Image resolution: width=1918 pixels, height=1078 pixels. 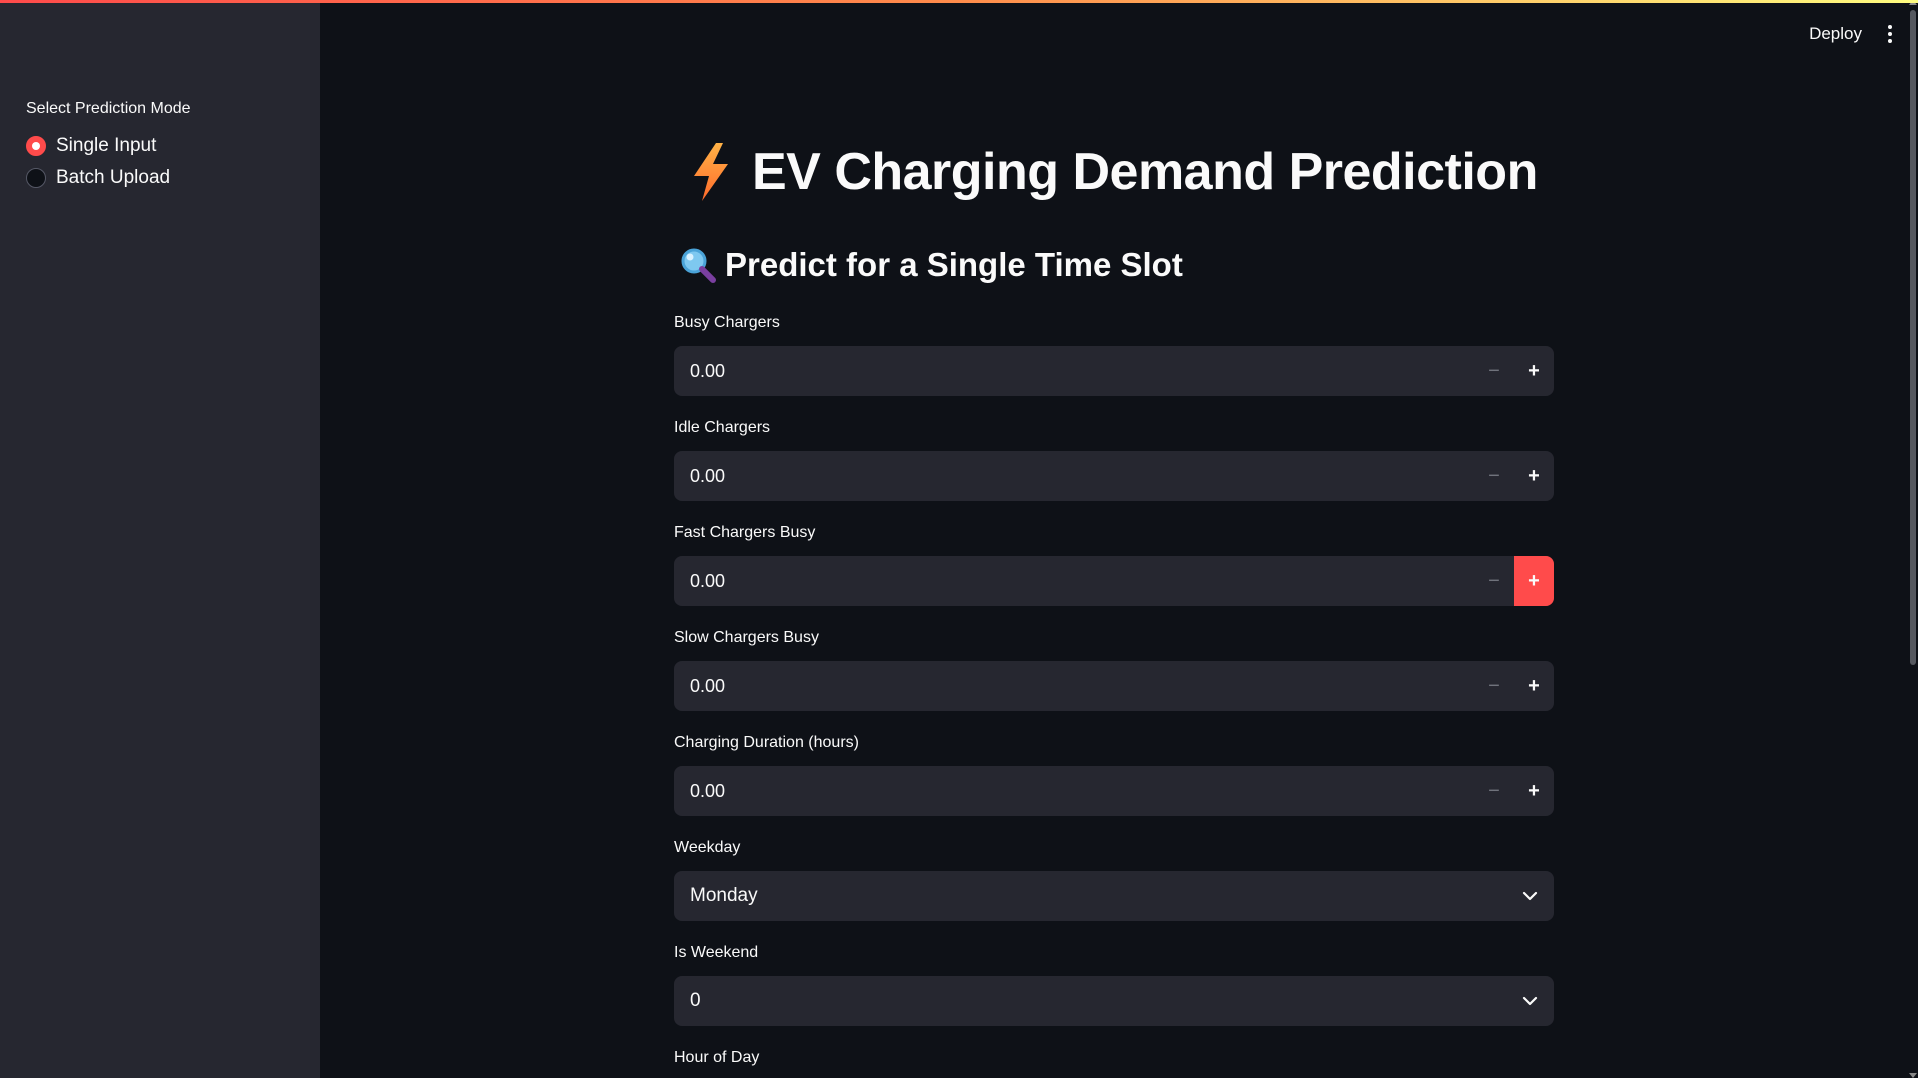 I want to click on section-subtitle-text: Predict for a Single Time Slot, so click(x=954, y=264).